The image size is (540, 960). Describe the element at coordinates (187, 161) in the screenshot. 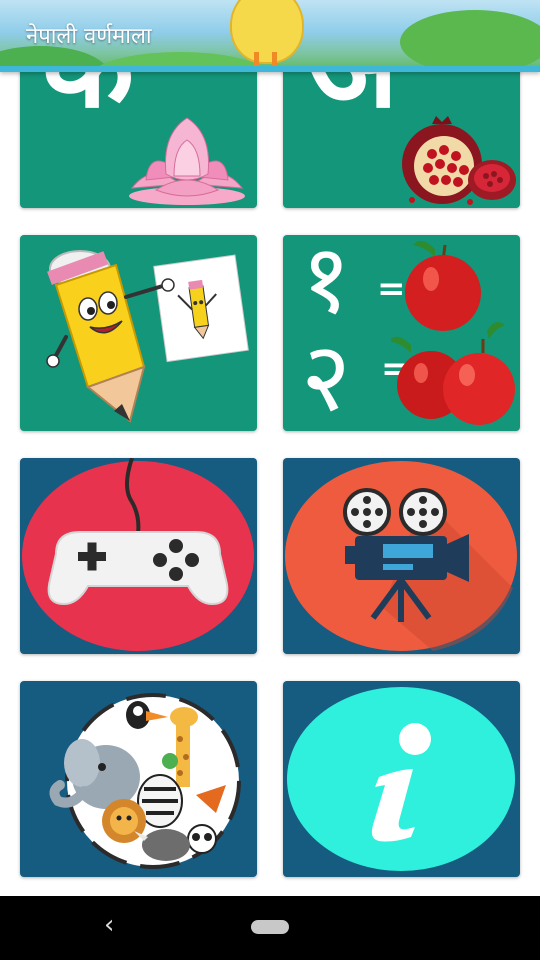

I see `lotus-icon` at that location.